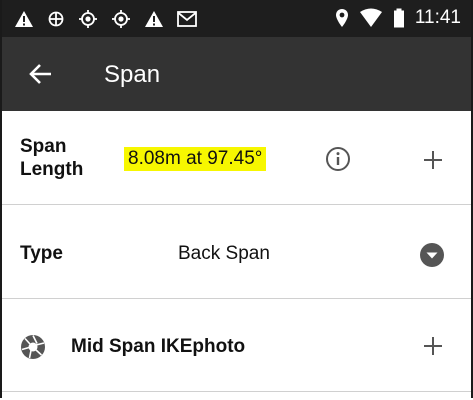 This screenshot has width=473, height=400. I want to click on add-mid-span-photo-button, so click(433, 348).